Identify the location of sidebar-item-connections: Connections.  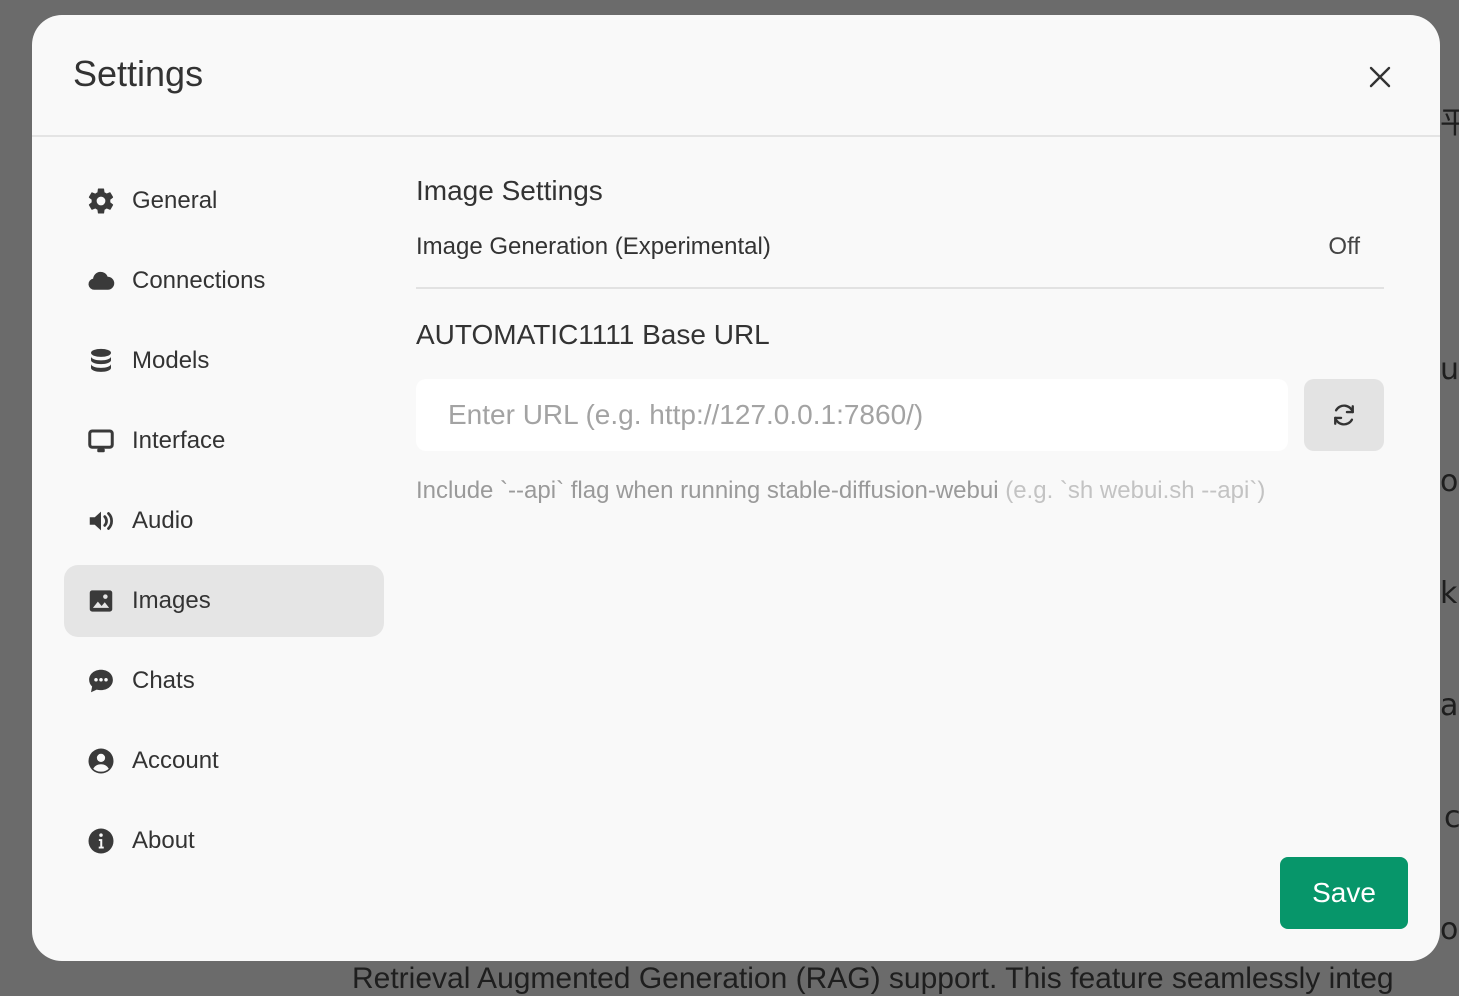
(224, 281).